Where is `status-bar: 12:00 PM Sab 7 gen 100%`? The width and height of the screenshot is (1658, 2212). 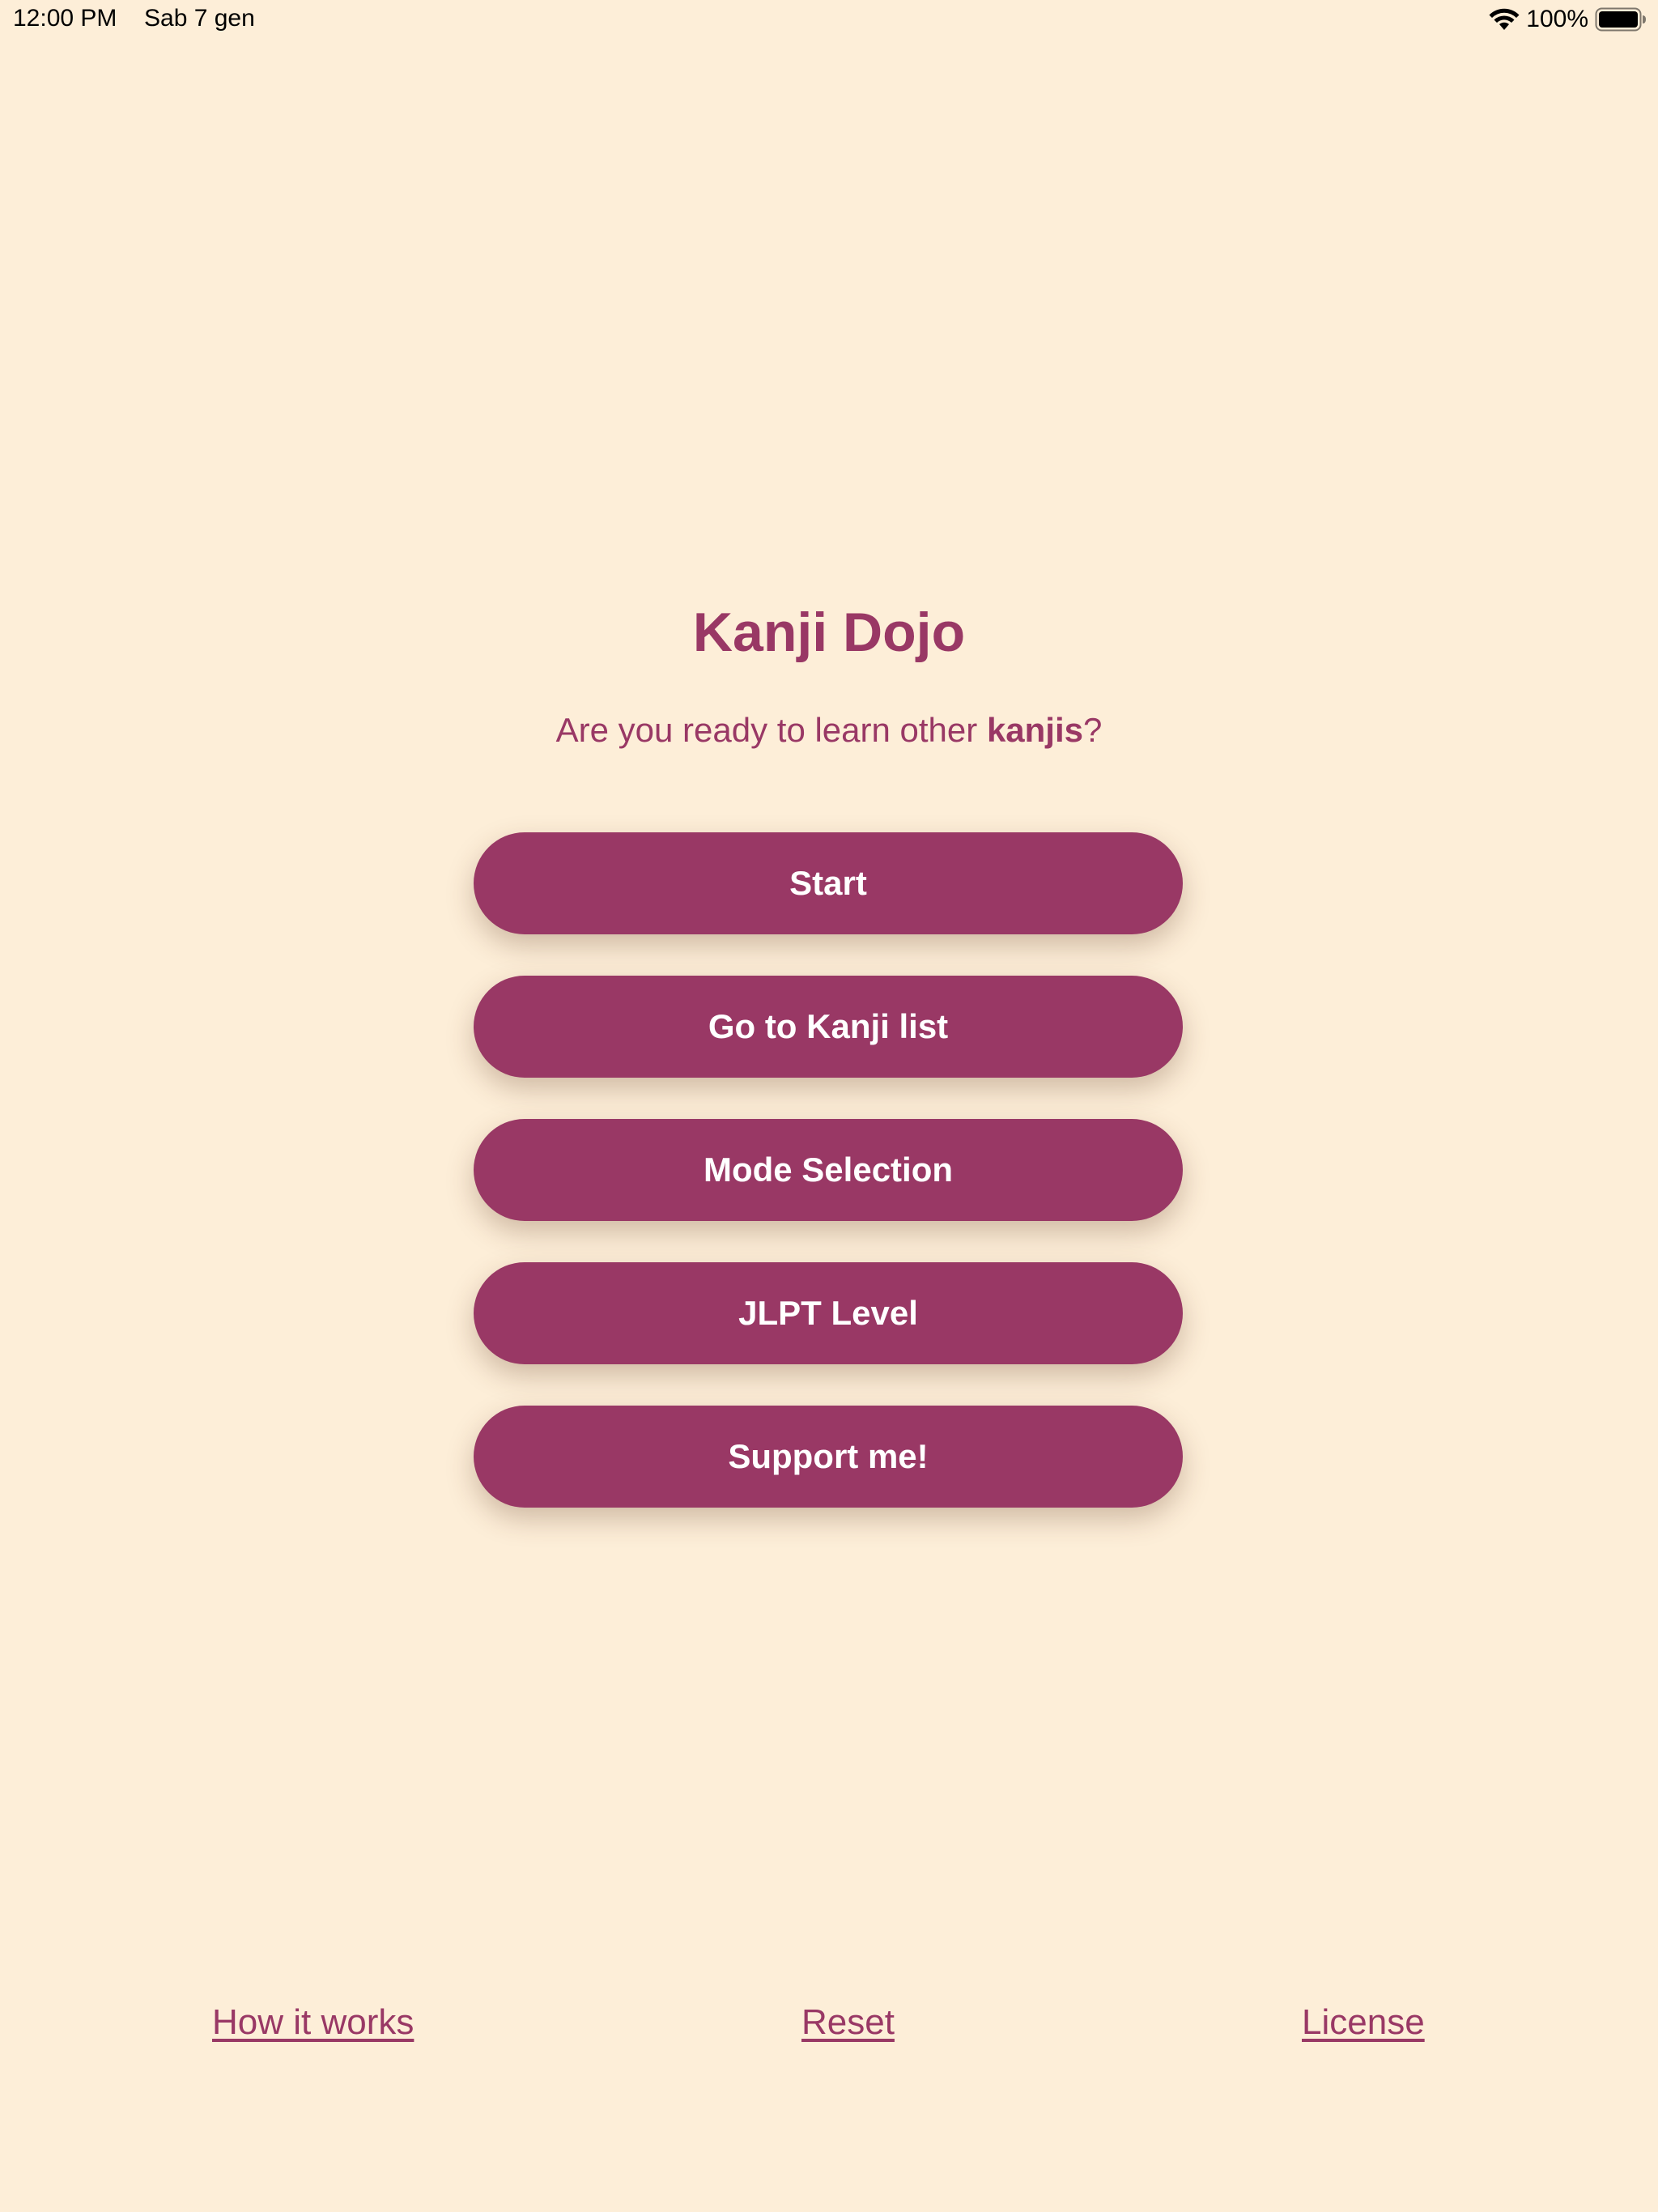
status-bar: 12:00 PM Sab 7 gen 100% is located at coordinates (829, 19).